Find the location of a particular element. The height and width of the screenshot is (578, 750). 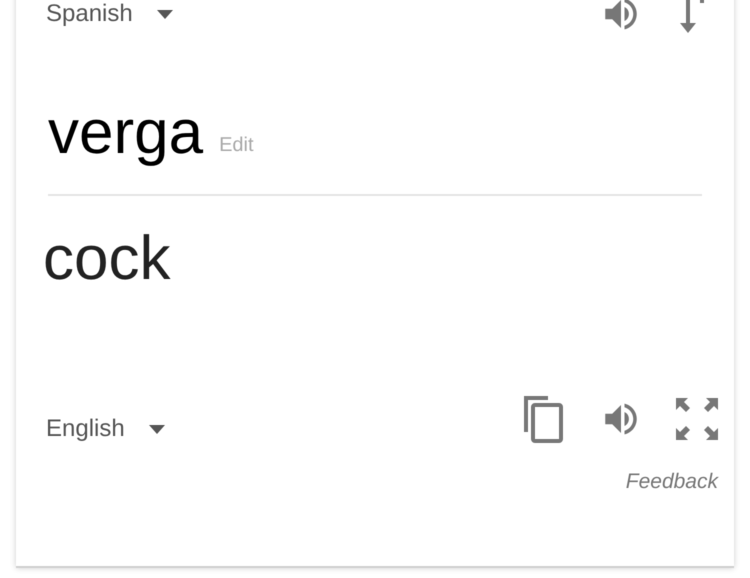

target-language-selector: English is located at coordinates (105, 429).